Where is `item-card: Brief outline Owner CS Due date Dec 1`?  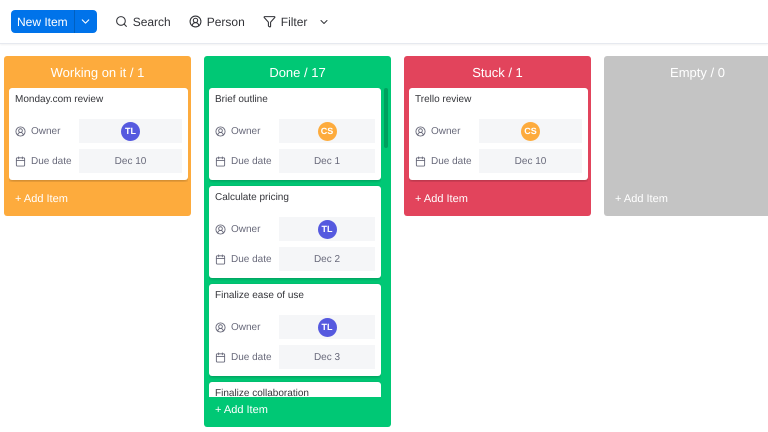
item-card: Brief outline Owner CS Due date Dec 1 is located at coordinates (295, 134).